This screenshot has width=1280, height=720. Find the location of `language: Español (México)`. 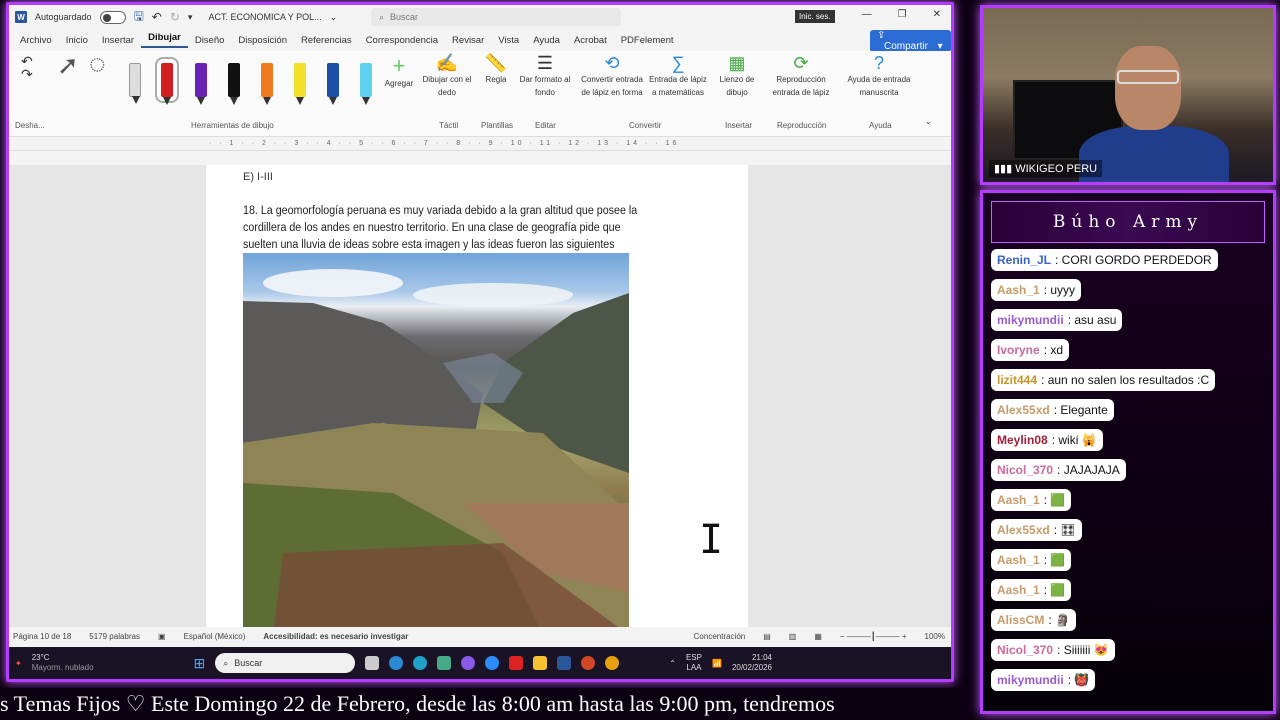

language: Español (México) is located at coordinates (215, 636).